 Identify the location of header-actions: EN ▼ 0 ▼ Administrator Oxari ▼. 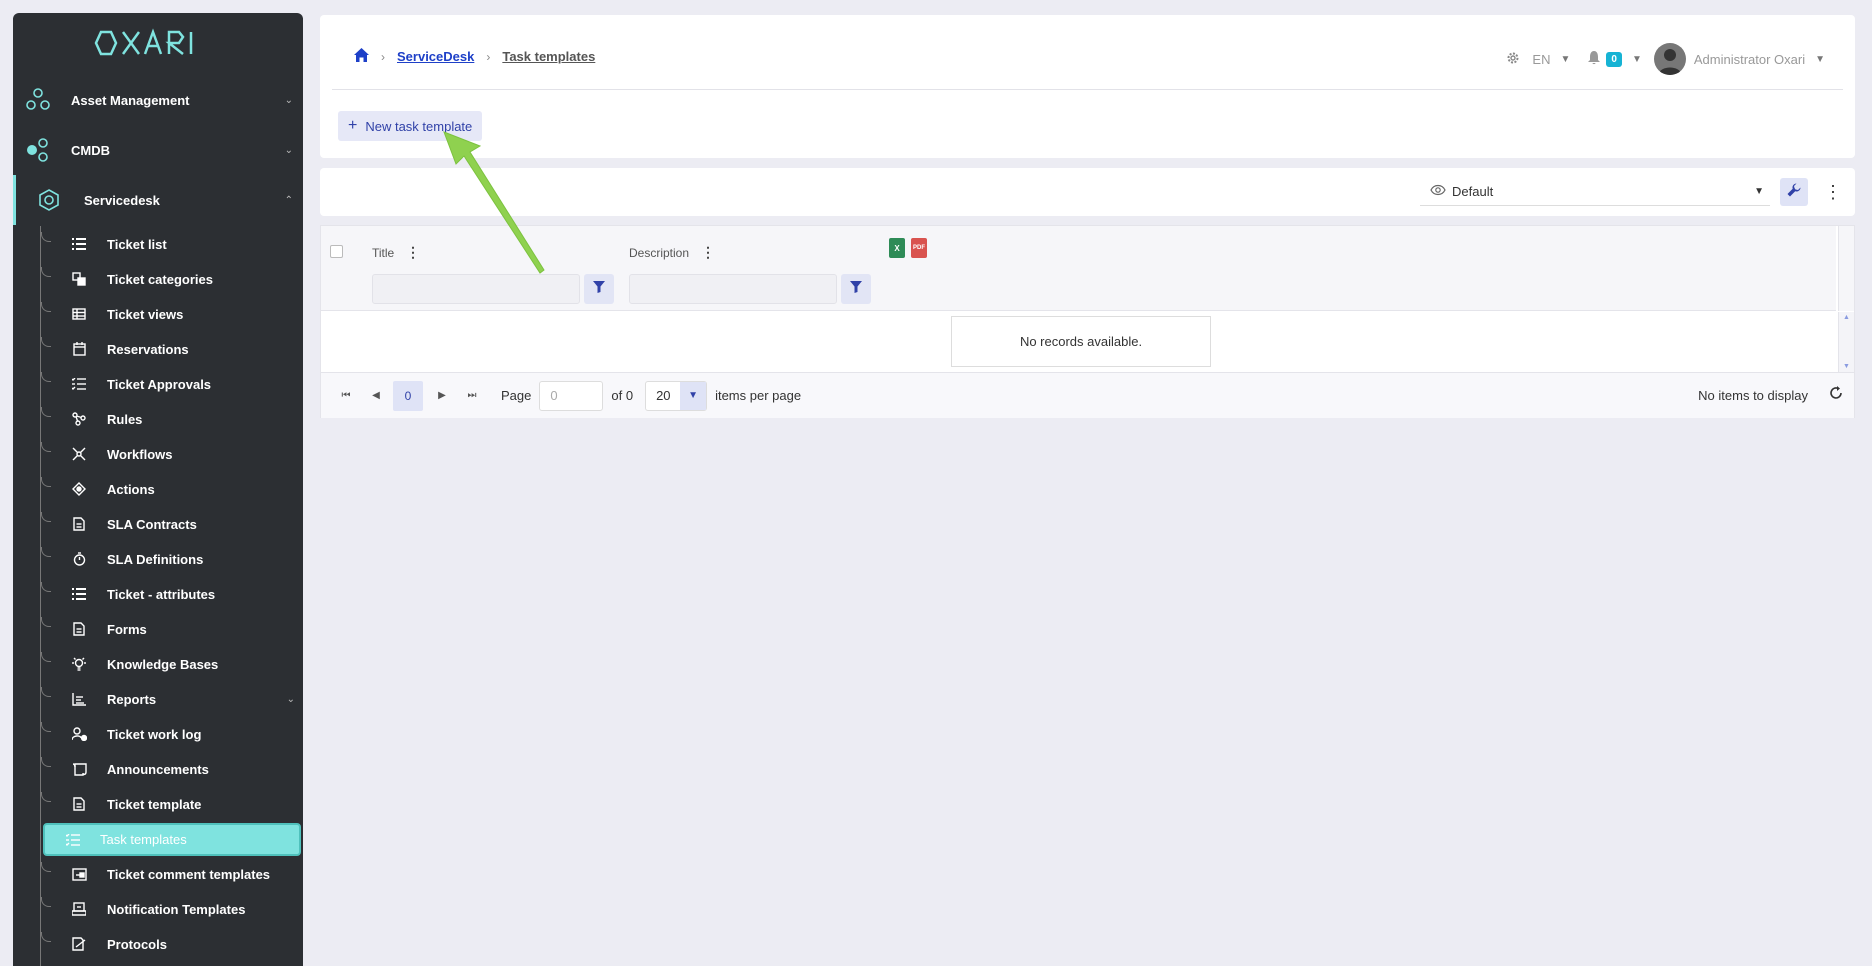
(1665, 59).